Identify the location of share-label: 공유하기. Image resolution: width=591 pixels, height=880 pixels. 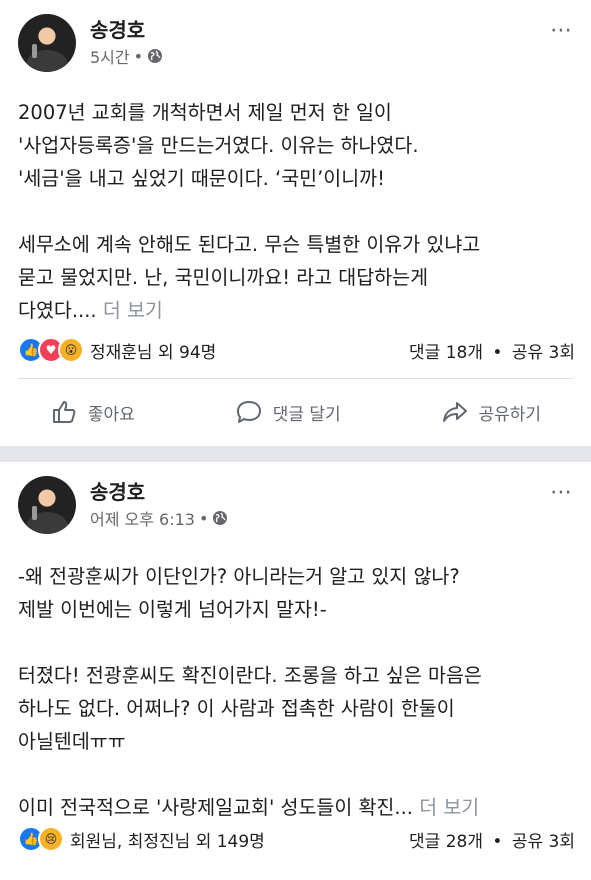
(510, 414).